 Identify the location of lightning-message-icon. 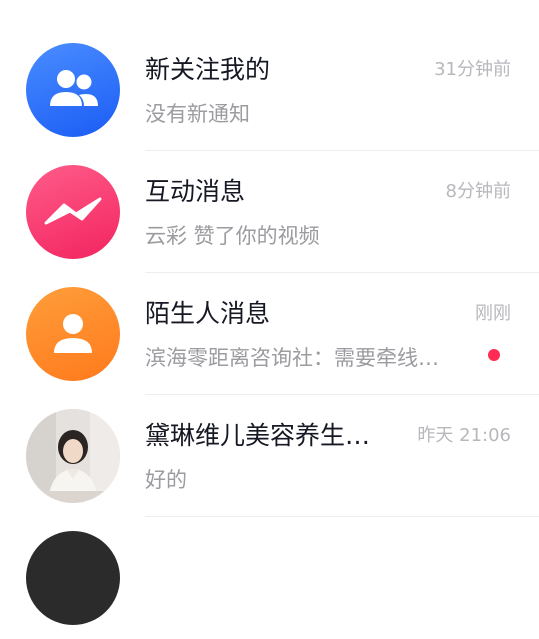
(73, 211).